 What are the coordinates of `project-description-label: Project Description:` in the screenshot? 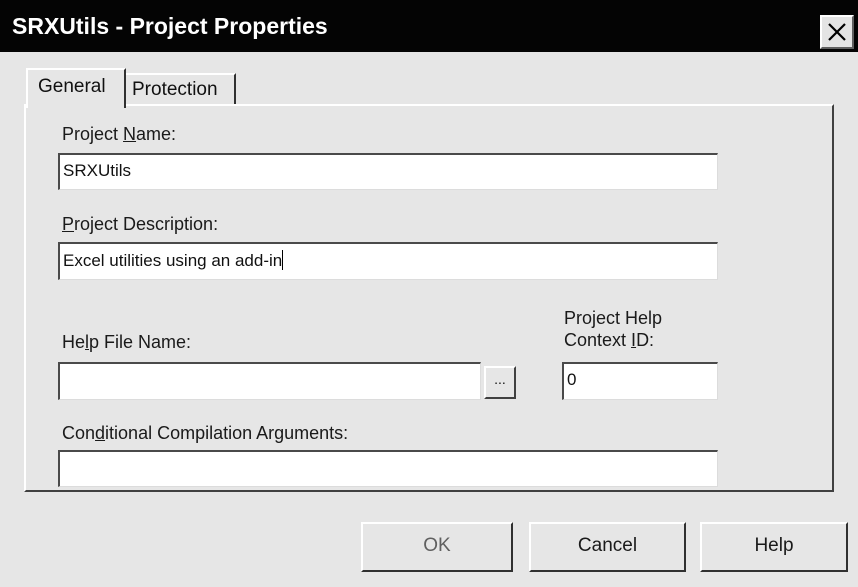 It's located at (140, 224).